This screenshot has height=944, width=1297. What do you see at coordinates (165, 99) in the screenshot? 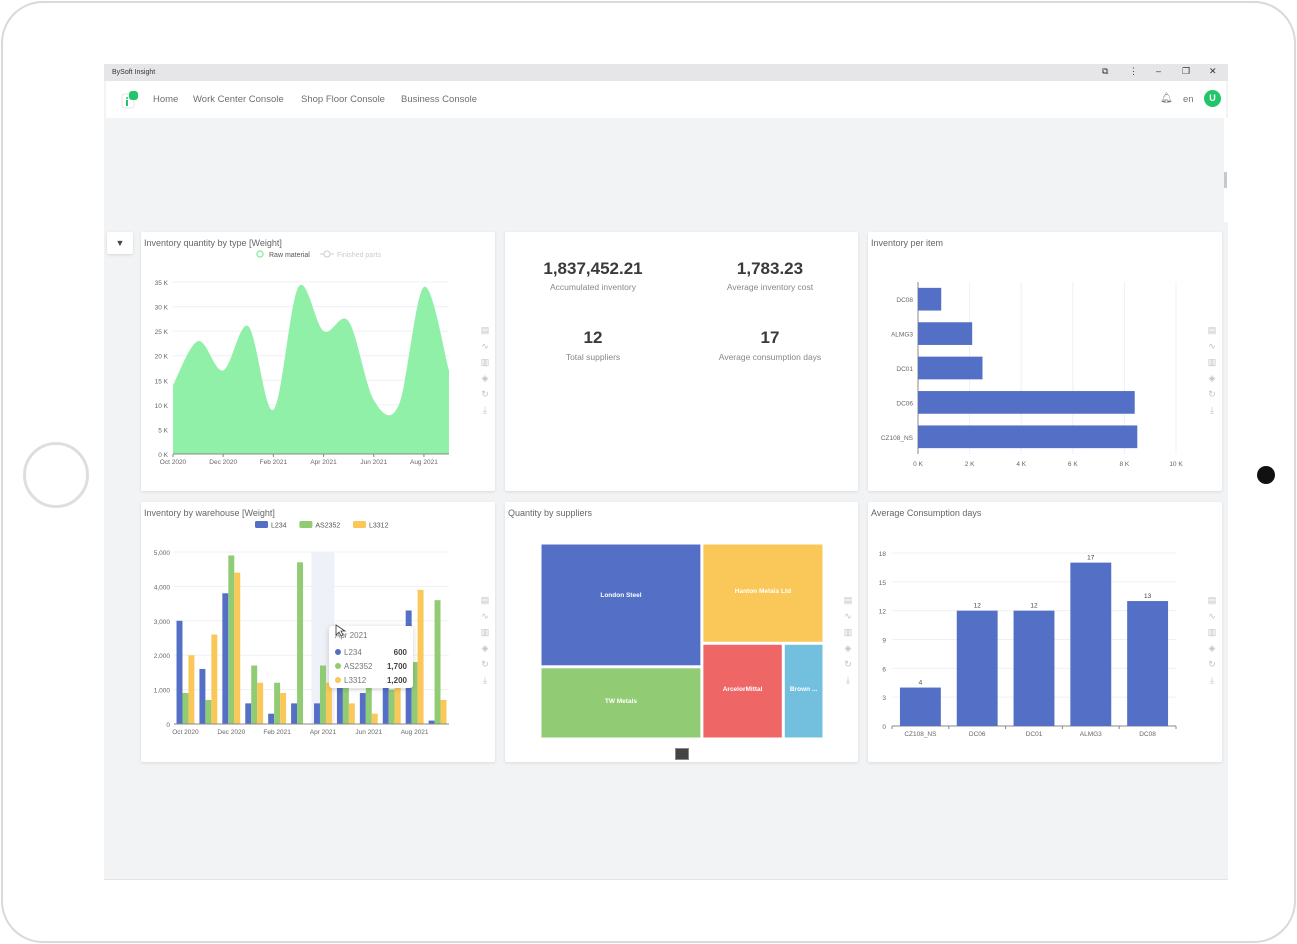
I see `nav-home: Home` at bounding box center [165, 99].